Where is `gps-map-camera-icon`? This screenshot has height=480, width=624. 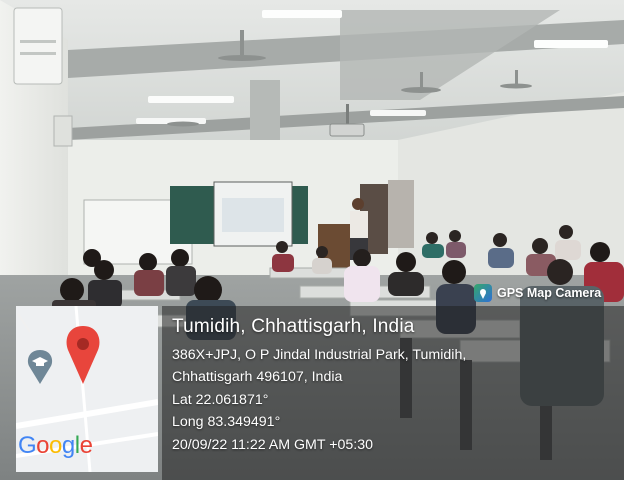
gps-map-camera-icon is located at coordinates (483, 293).